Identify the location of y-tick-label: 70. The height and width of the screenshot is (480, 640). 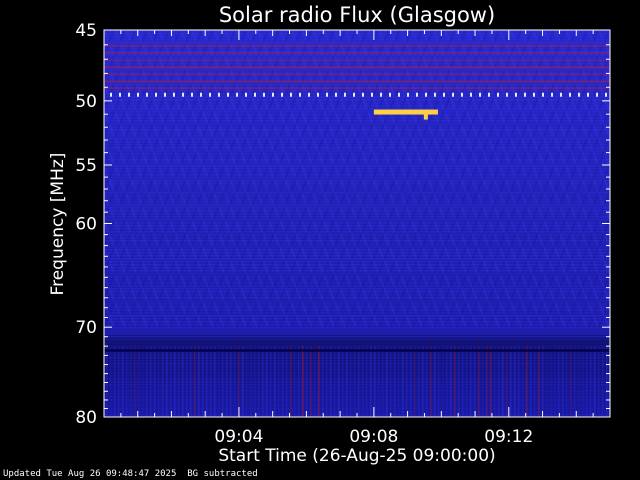
(86, 328).